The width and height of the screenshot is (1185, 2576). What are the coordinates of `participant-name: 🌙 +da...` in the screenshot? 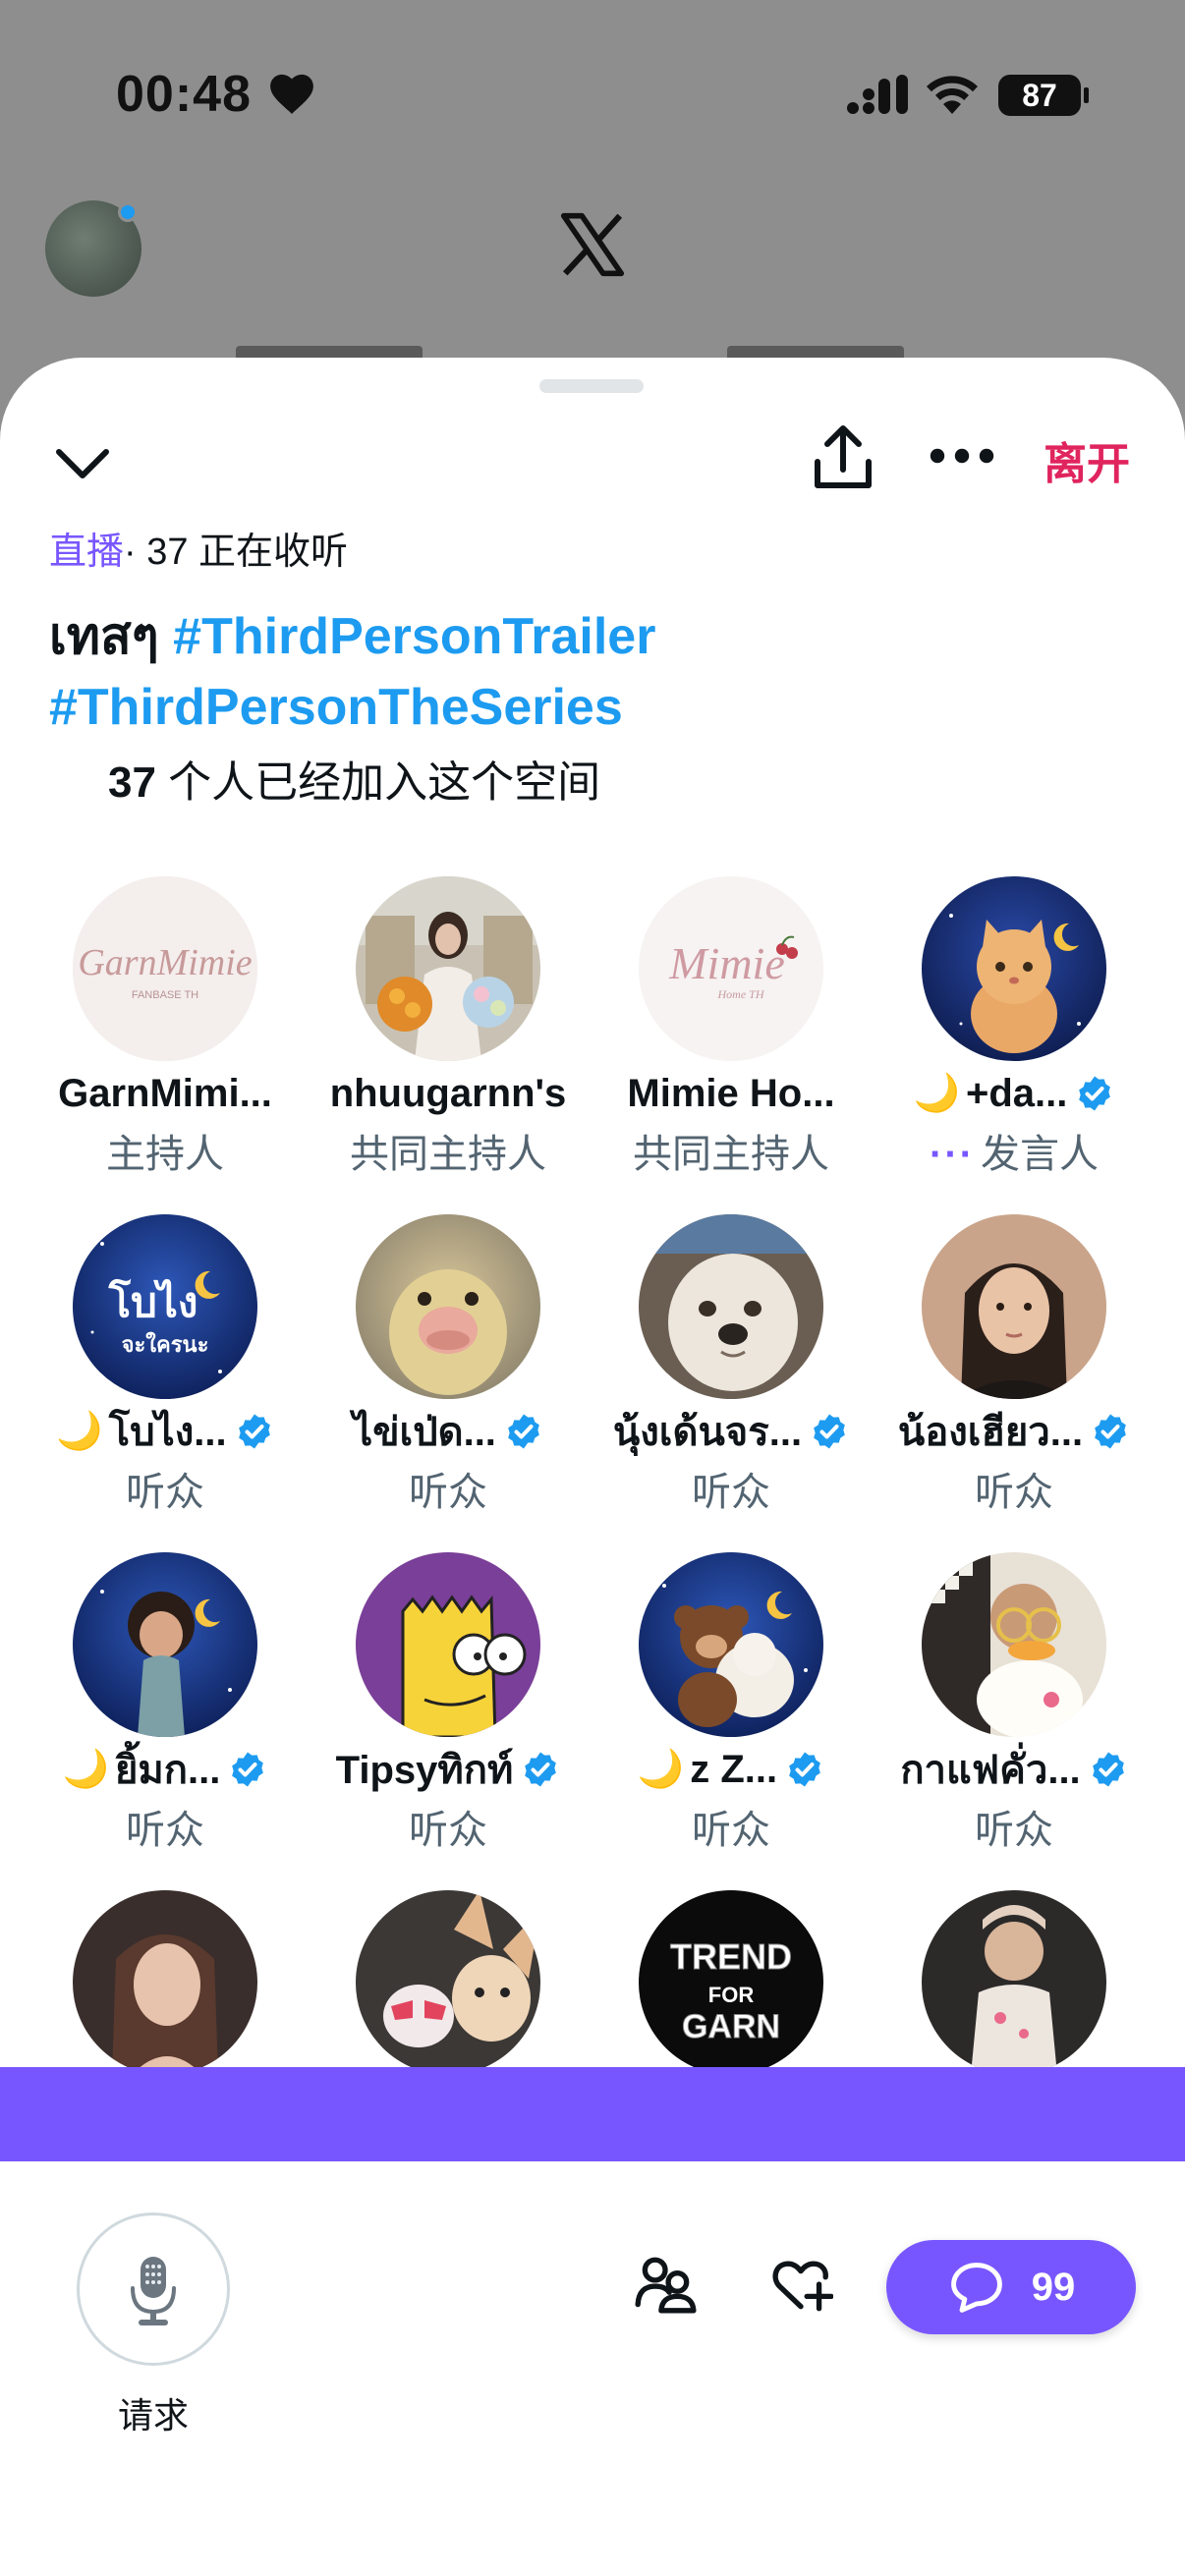 It's located at (1014, 1093).